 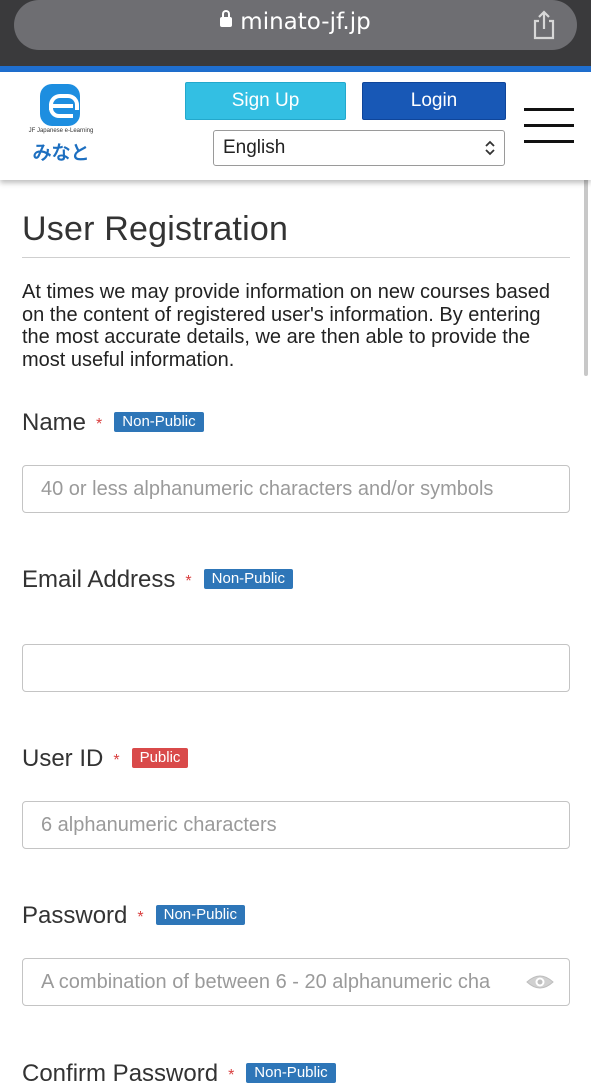 What do you see at coordinates (254, 147) in the screenshot?
I see `language-selected-value: English` at bounding box center [254, 147].